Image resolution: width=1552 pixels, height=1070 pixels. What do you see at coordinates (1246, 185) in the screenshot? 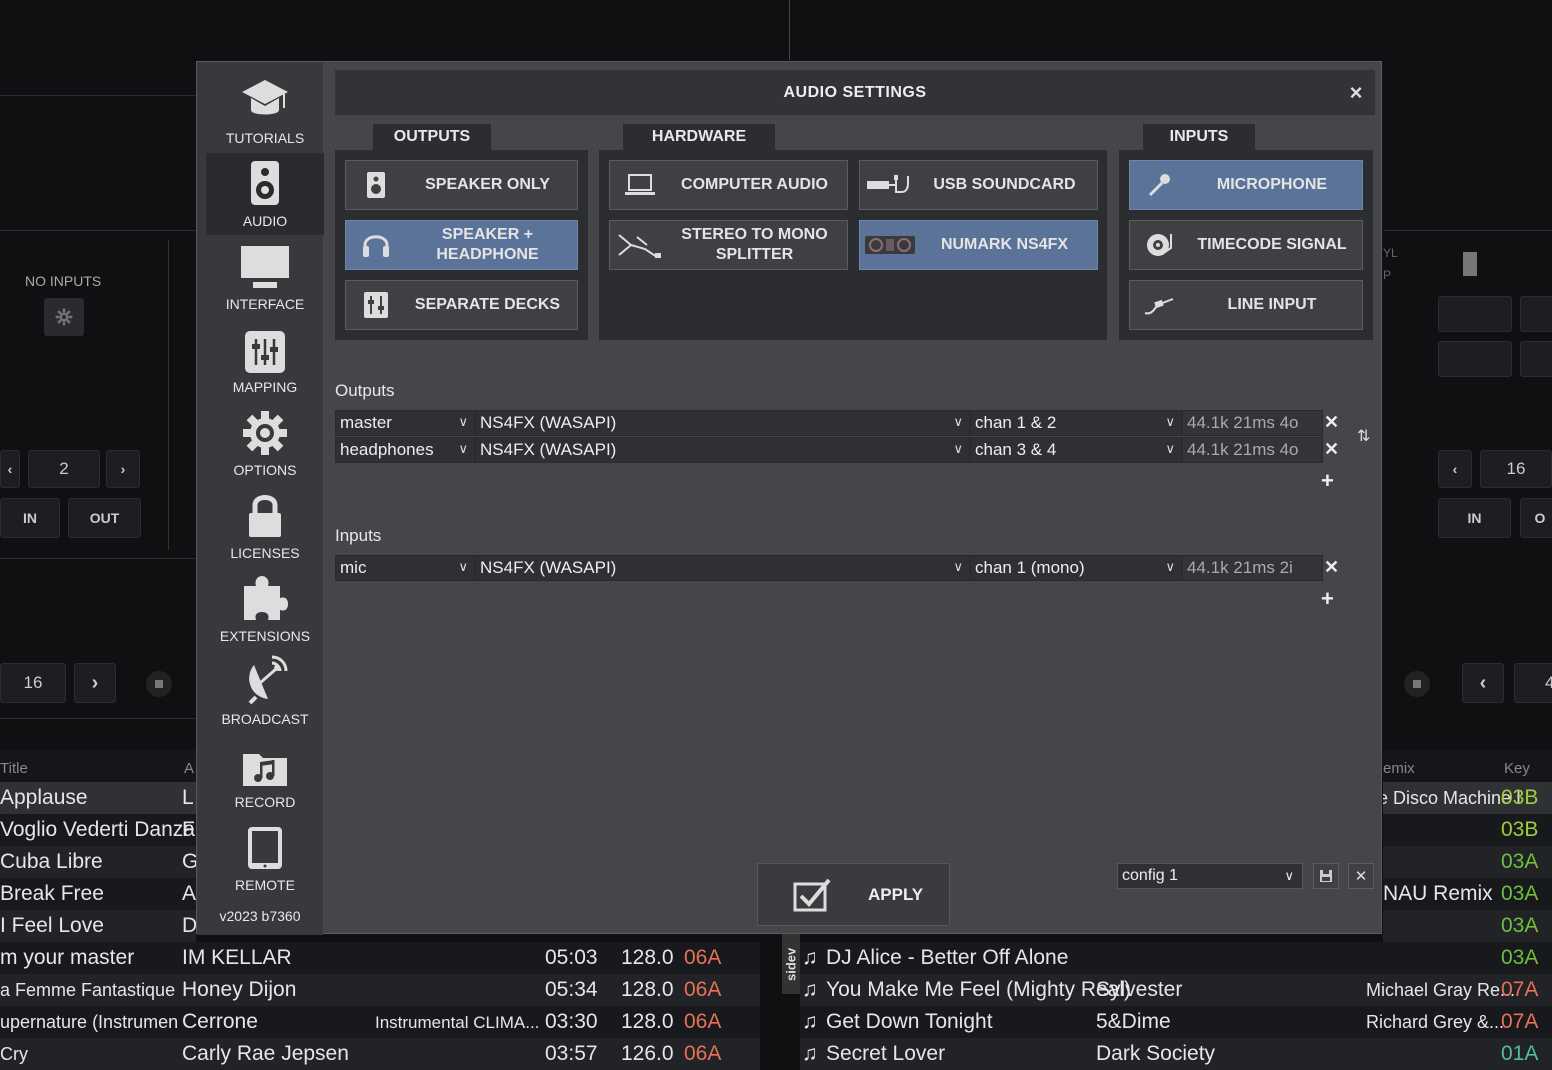
I see `microphone-button: MICROPHONE` at bounding box center [1246, 185].